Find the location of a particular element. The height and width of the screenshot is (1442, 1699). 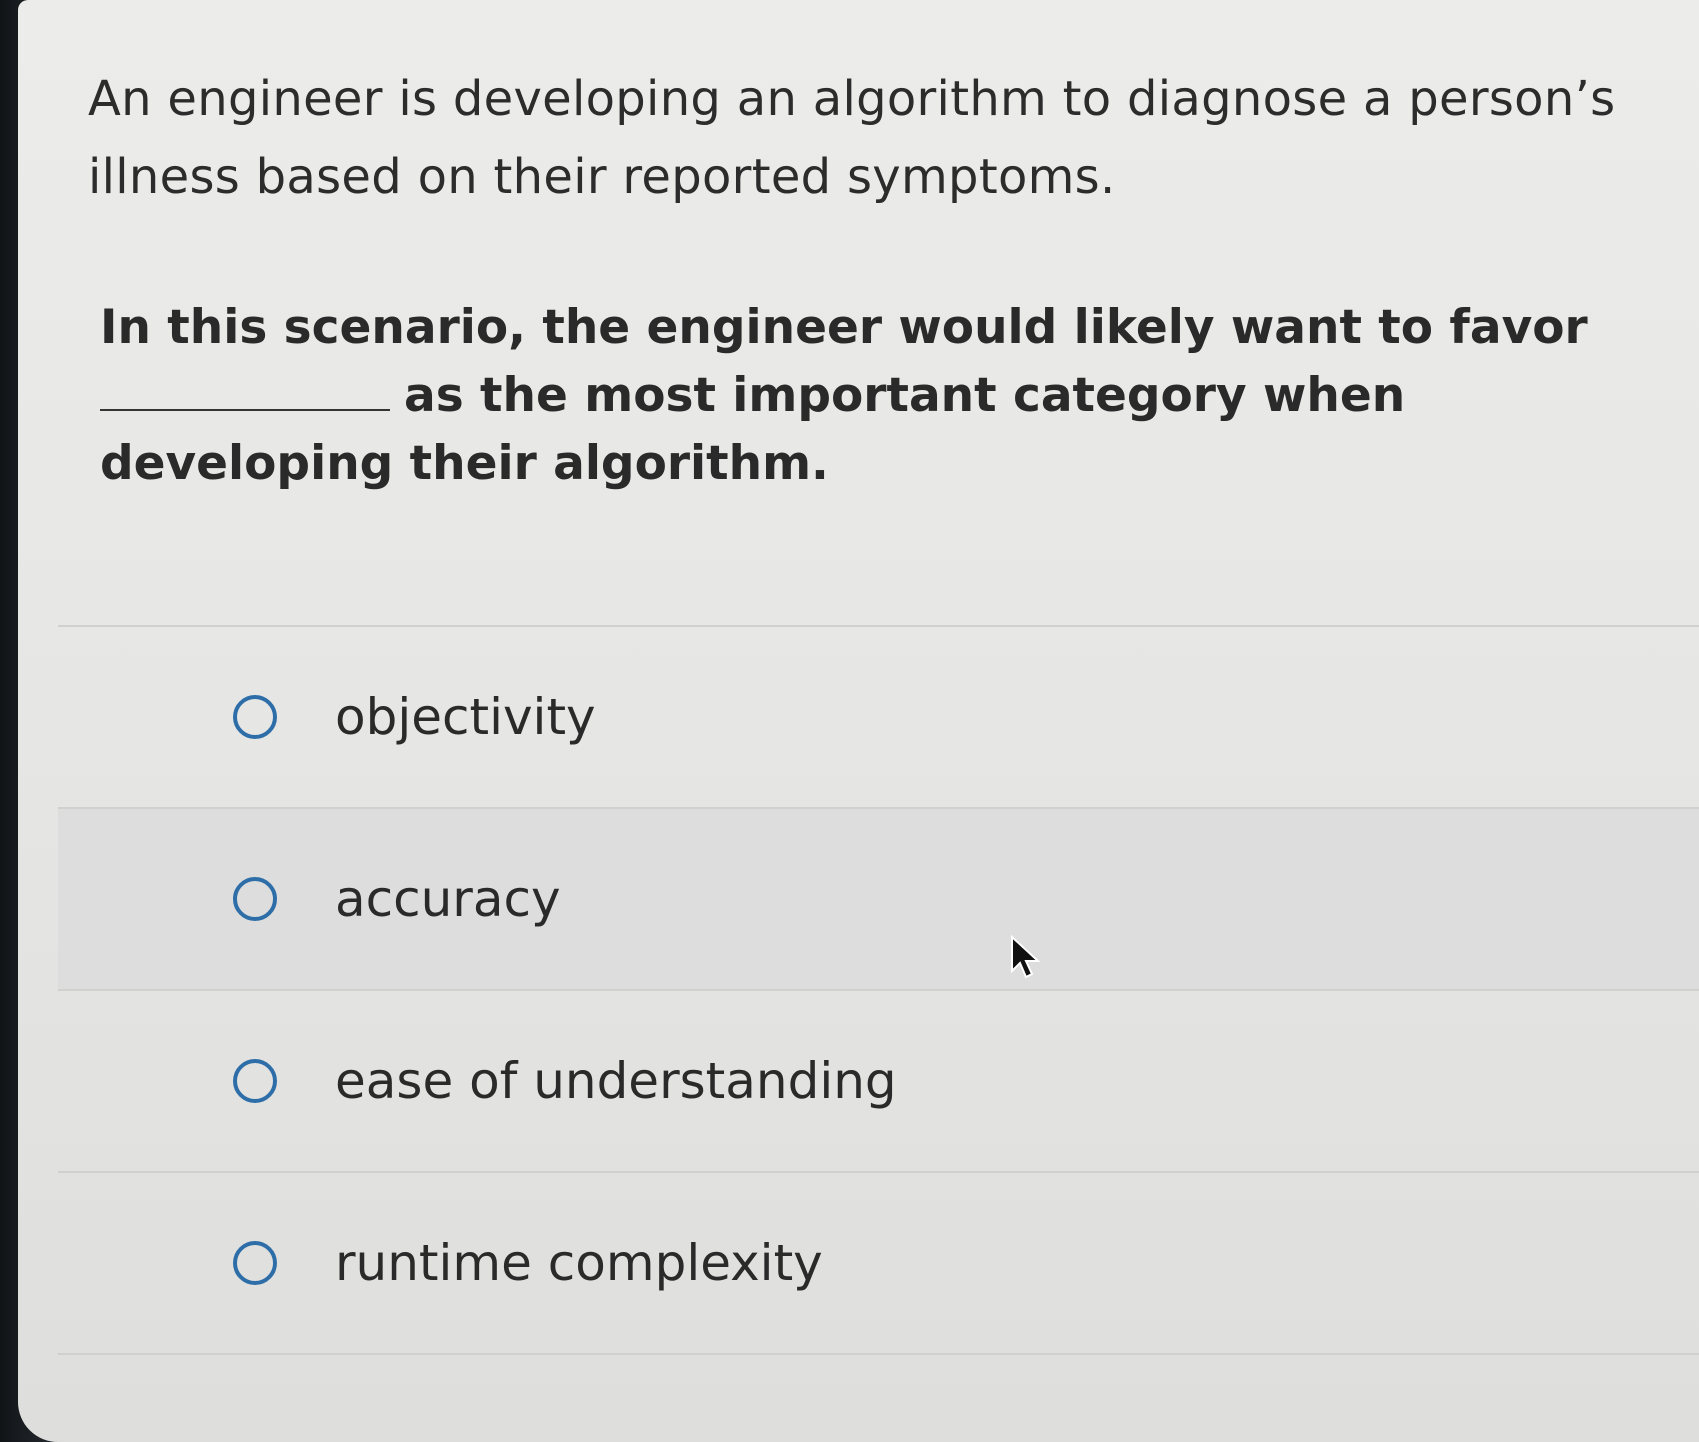

option-label: accuracy is located at coordinates (448, 899).